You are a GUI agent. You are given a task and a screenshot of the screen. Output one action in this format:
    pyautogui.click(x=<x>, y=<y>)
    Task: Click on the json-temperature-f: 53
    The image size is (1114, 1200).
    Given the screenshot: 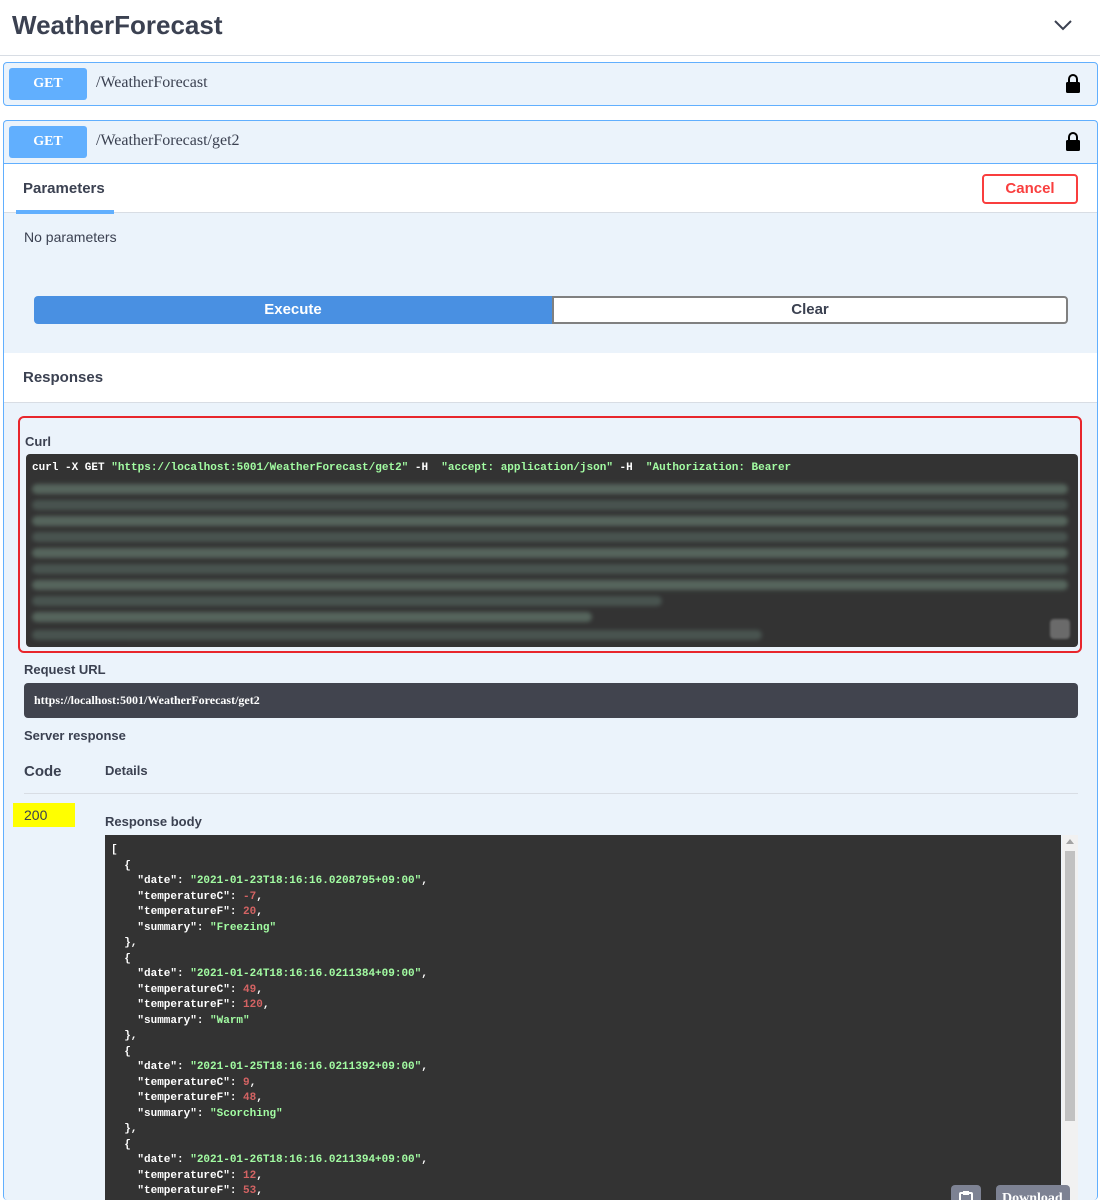 What is the action you would take?
    pyautogui.click(x=250, y=1191)
    